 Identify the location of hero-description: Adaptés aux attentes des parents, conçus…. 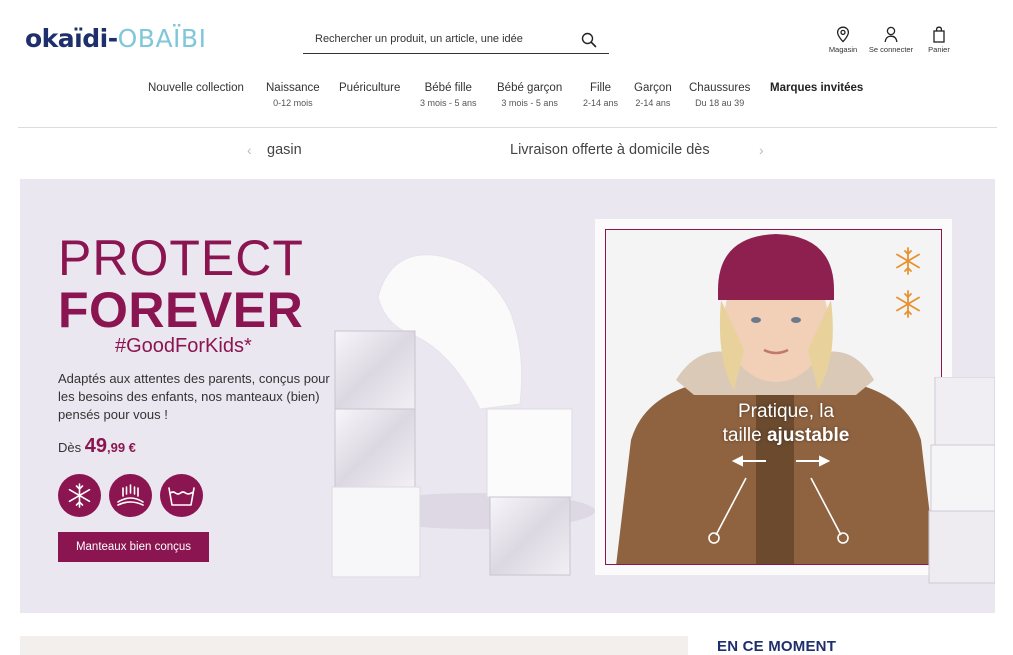
(194, 396).